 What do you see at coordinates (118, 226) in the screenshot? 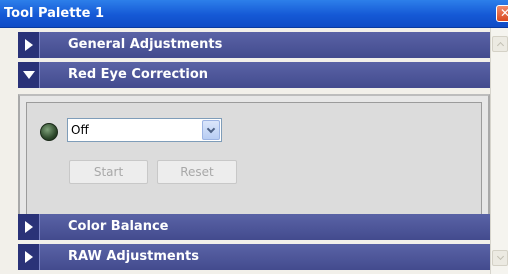
I see `section-label: Color Balance` at bounding box center [118, 226].